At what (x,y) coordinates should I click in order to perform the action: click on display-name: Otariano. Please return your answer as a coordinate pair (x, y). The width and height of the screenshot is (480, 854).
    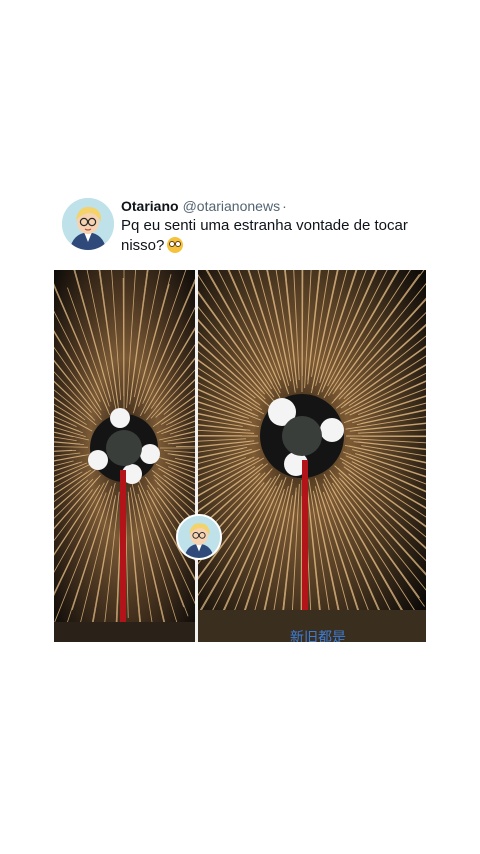
    Looking at the image, I should click on (150, 206).